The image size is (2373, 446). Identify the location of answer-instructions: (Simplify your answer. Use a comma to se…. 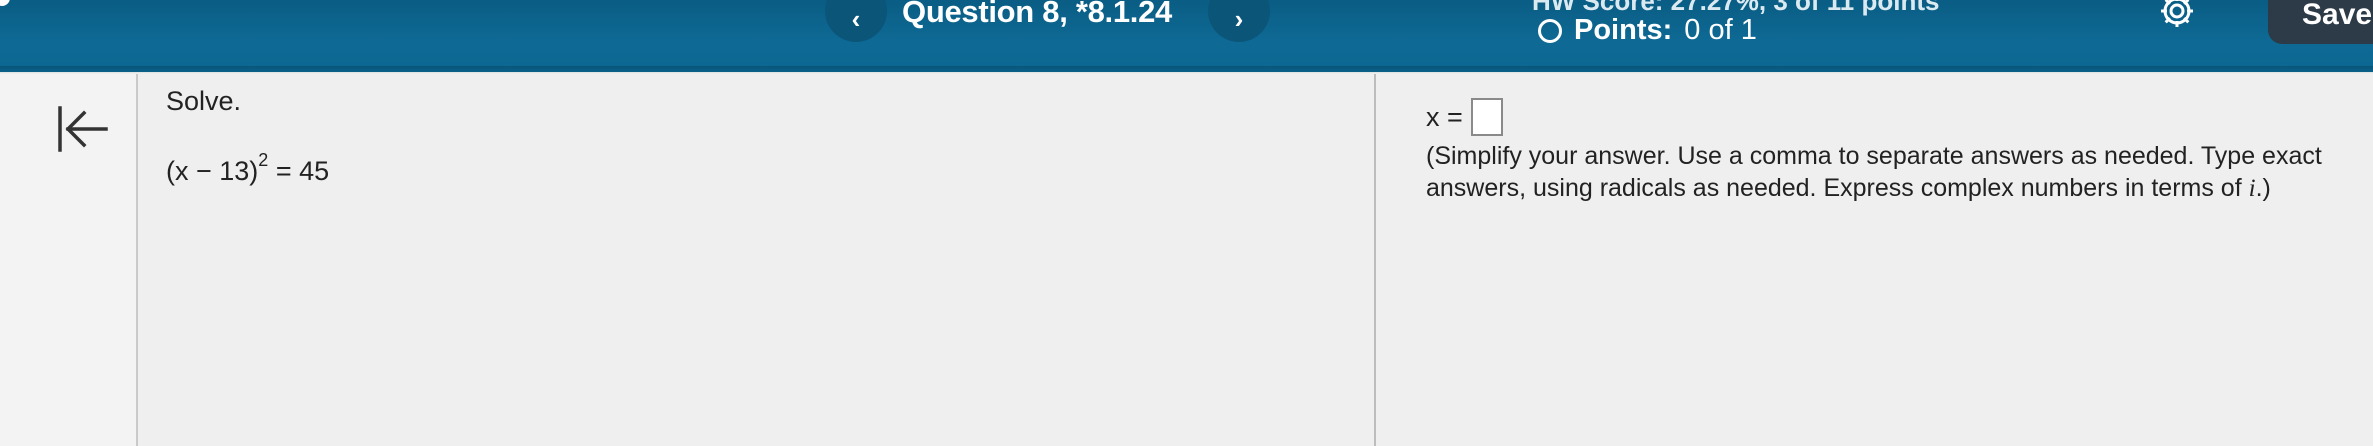
(1891, 172).